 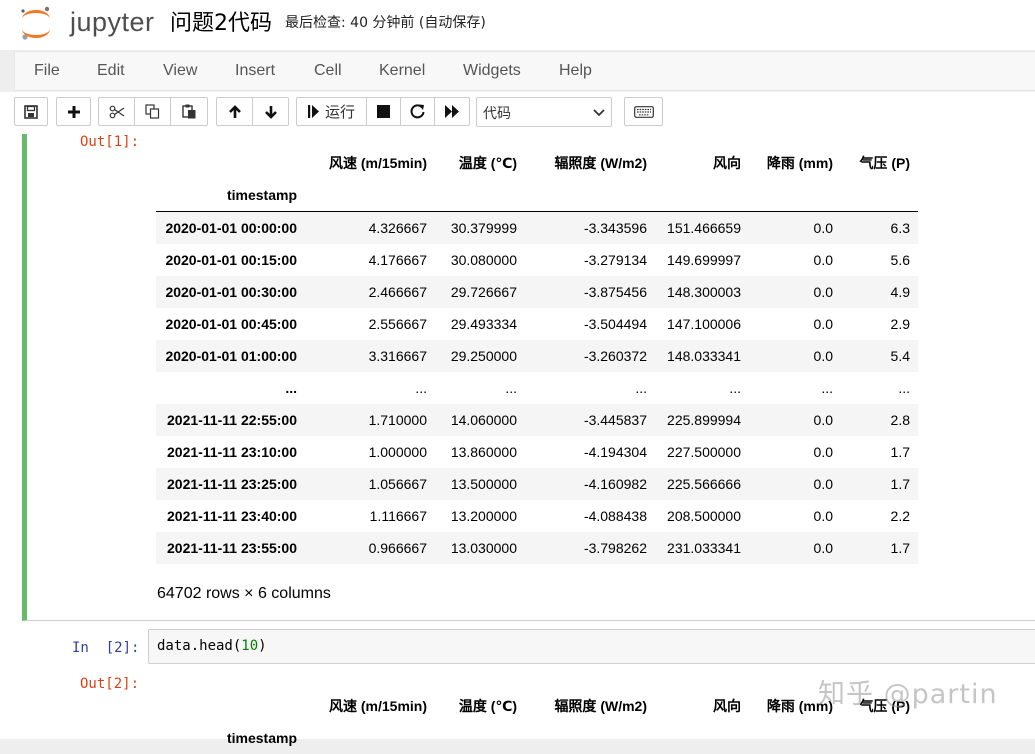 What do you see at coordinates (47, 71) in the screenshot?
I see `menu-file: File` at bounding box center [47, 71].